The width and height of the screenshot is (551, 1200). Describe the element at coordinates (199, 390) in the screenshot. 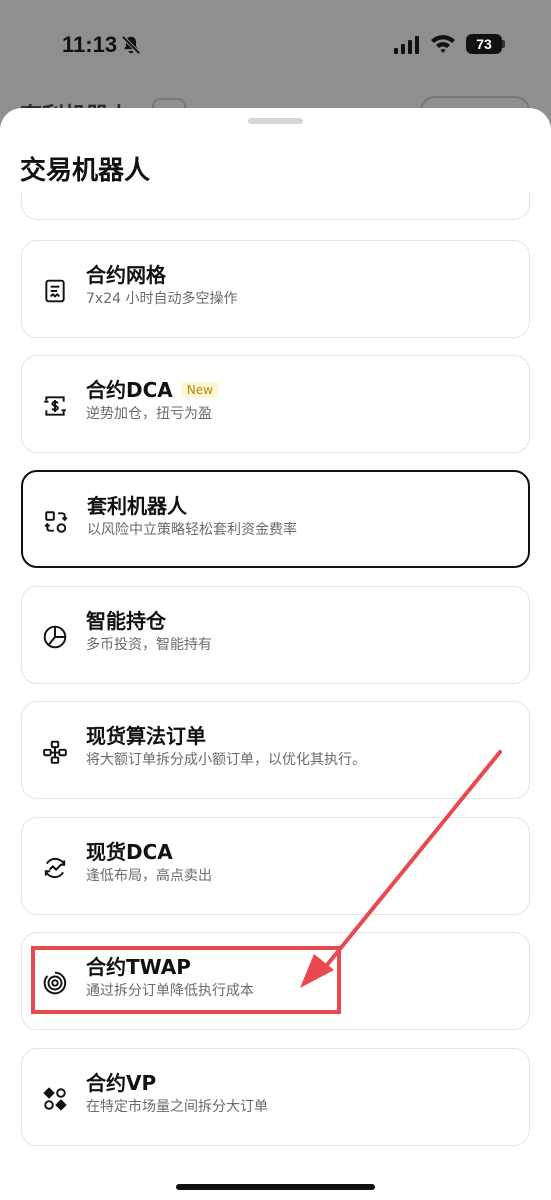

I see `new-badge: New` at that location.